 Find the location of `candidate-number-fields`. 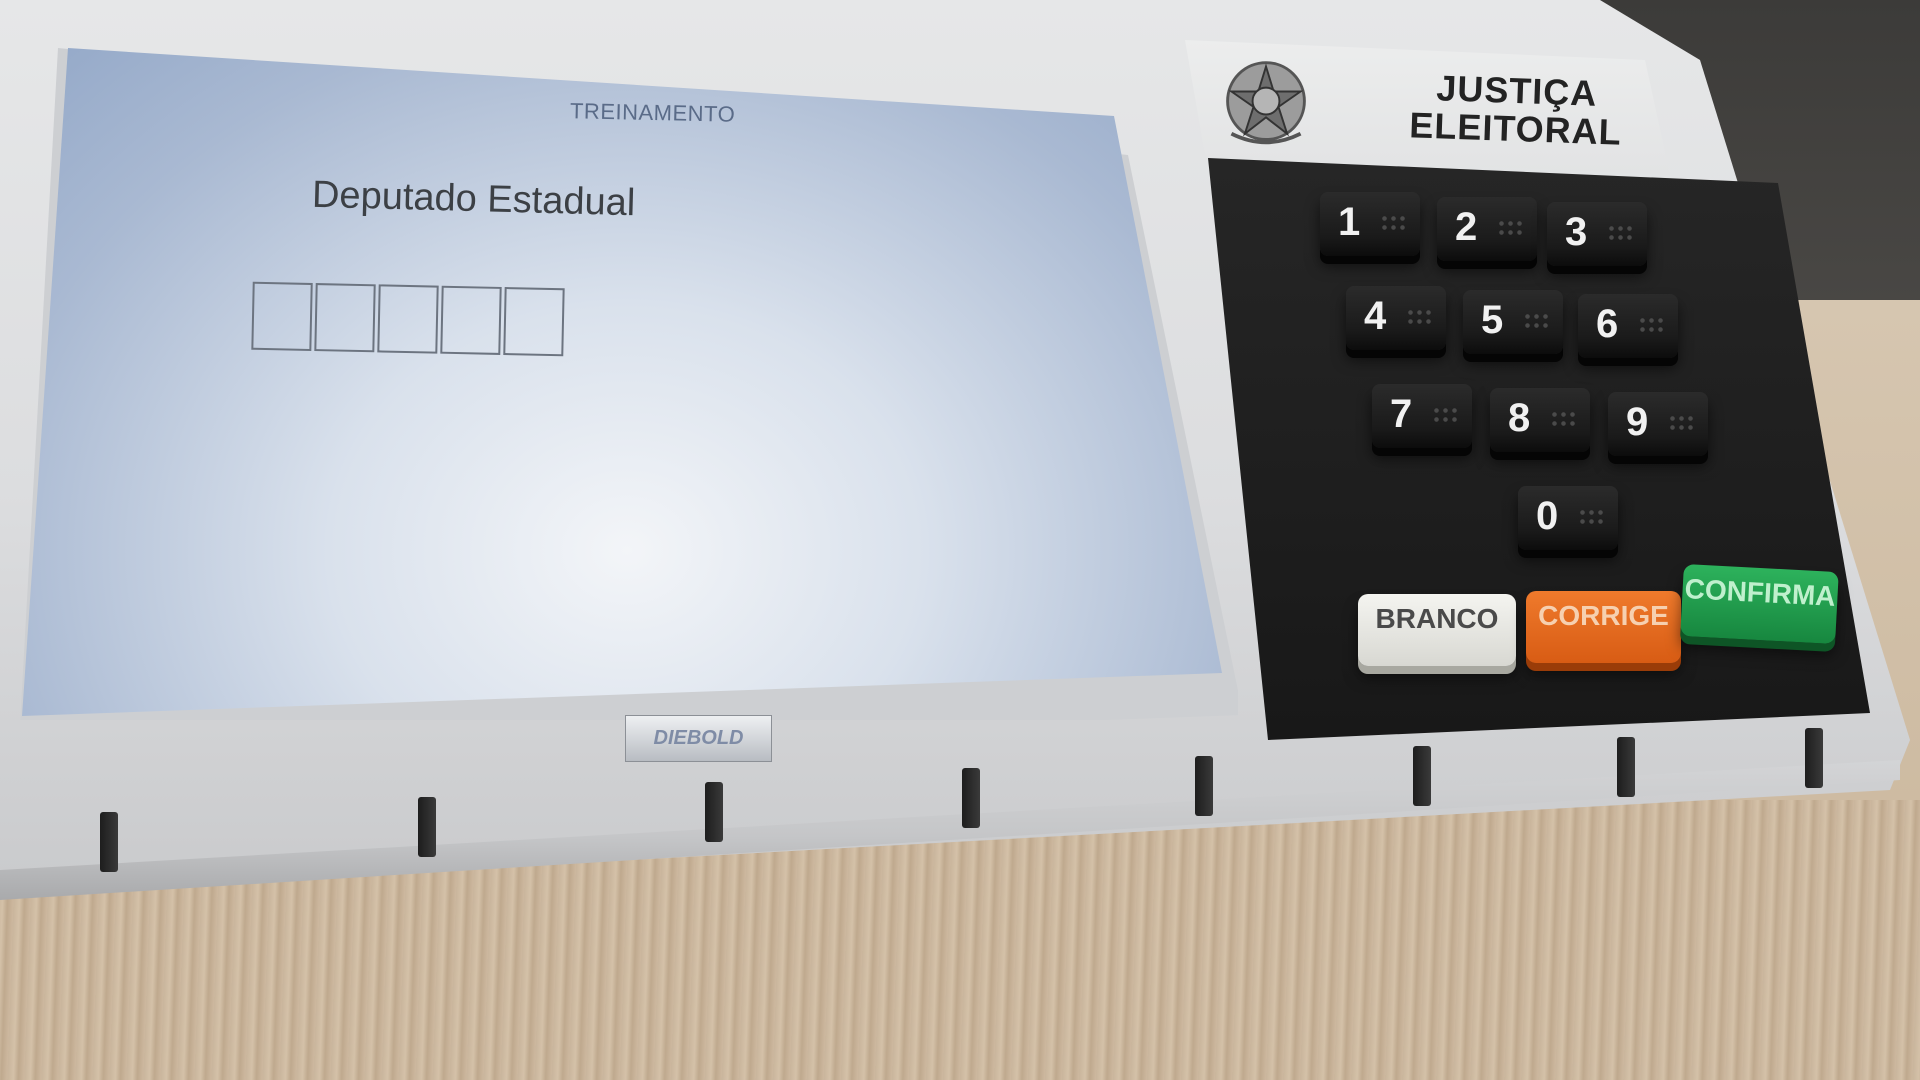

candidate-number-fields is located at coordinates (408, 319).